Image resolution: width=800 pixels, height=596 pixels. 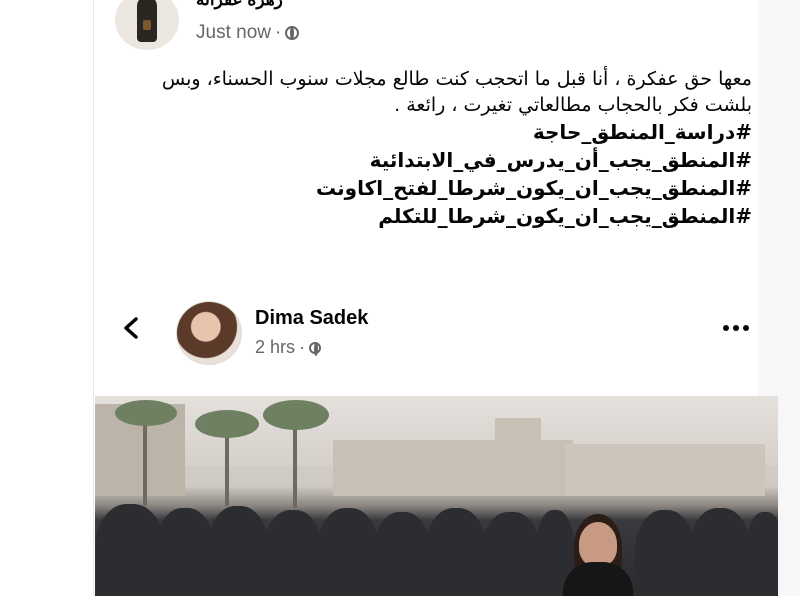 I want to click on post-timestamp: Just now ·, so click(x=248, y=33).